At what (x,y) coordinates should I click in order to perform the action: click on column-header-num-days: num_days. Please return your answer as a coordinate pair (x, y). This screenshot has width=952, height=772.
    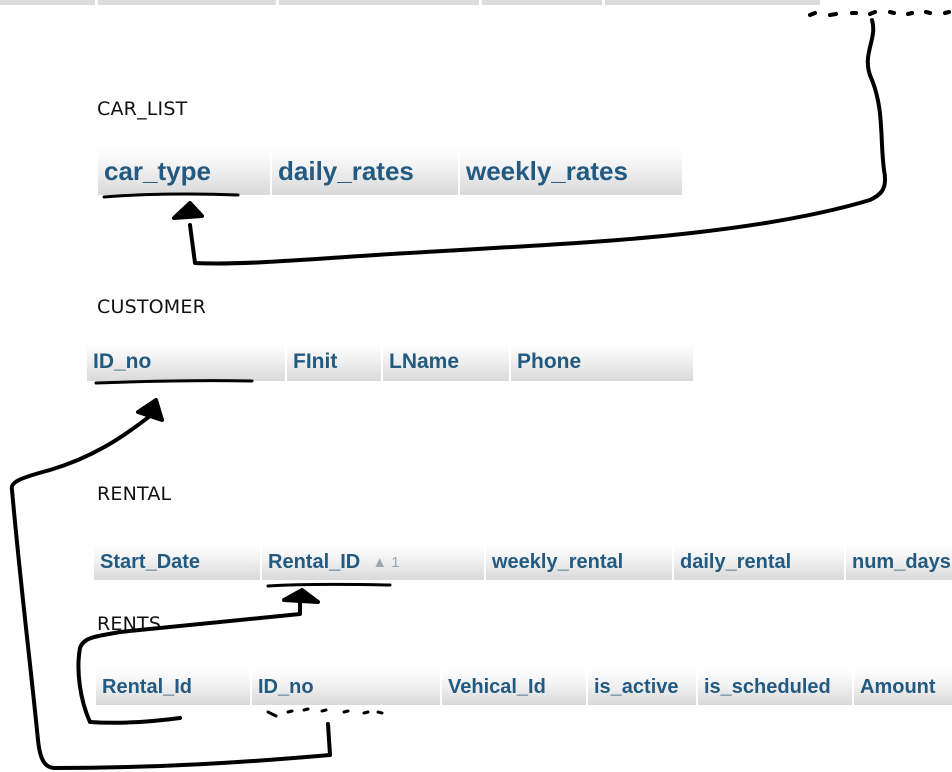
    Looking at the image, I should click on (899, 562).